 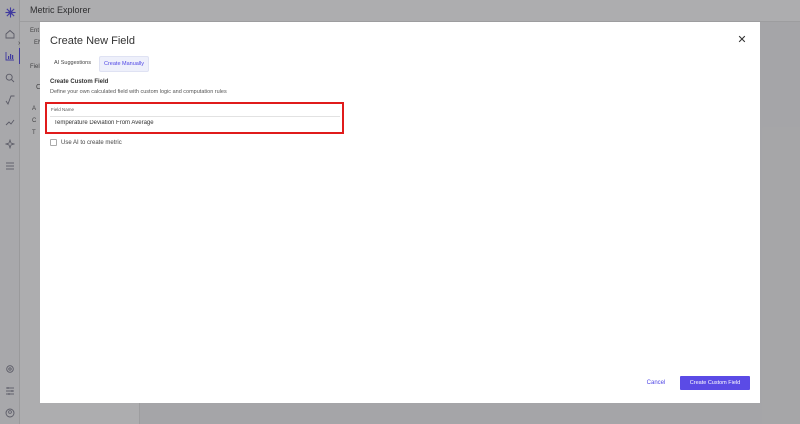 What do you see at coordinates (195, 122) in the screenshot?
I see `field-name-input` at bounding box center [195, 122].